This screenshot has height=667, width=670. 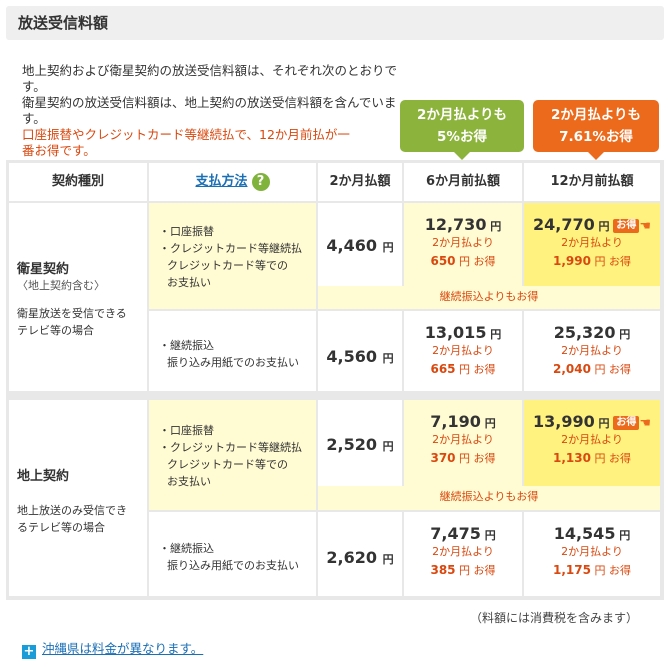 I want to click on satellite-twelve-month-transfer: 25,320 円 2か月払より 2,040 円 お得, so click(x=592, y=351).